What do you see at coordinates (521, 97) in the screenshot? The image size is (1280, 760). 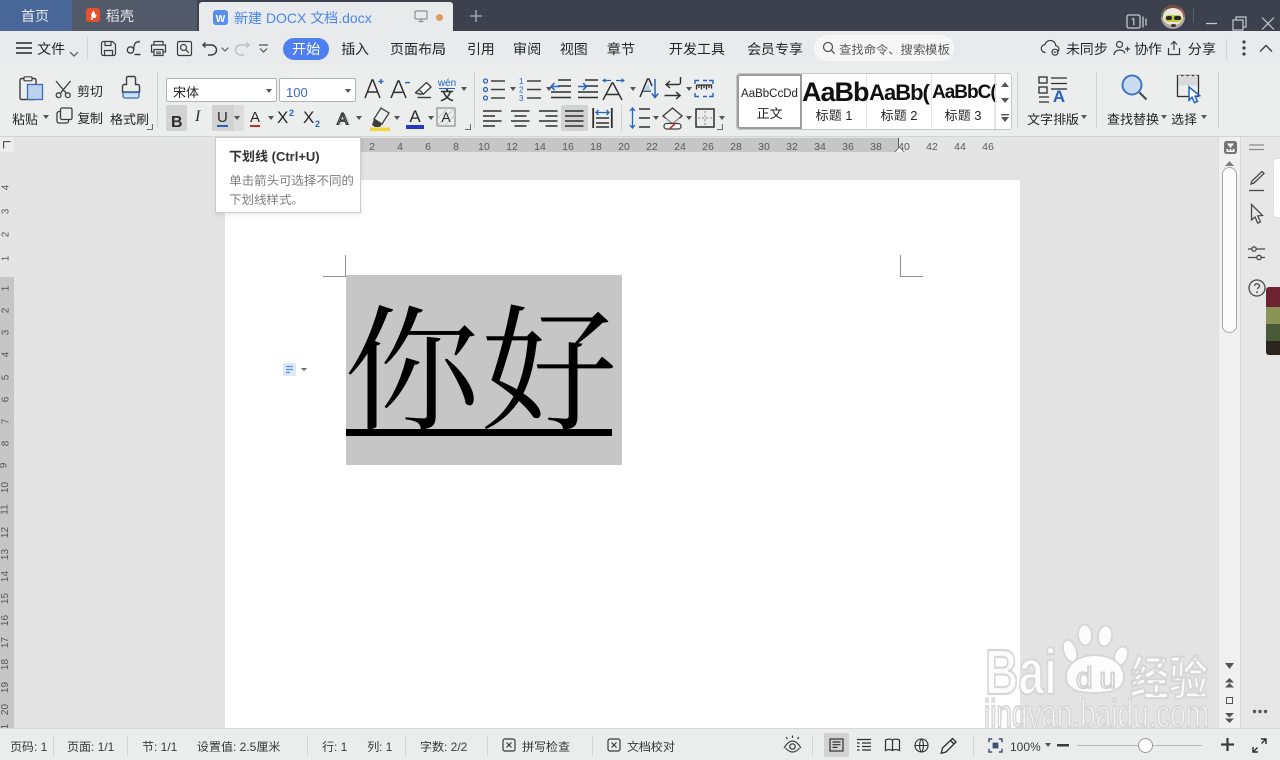 I see `svg-text: 3` at bounding box center [521, 97].